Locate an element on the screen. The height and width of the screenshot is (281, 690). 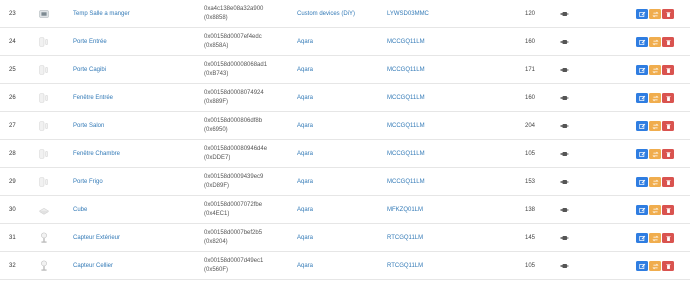
device-model-link: MFKZQ01LM is located at coordinates (427, 210).